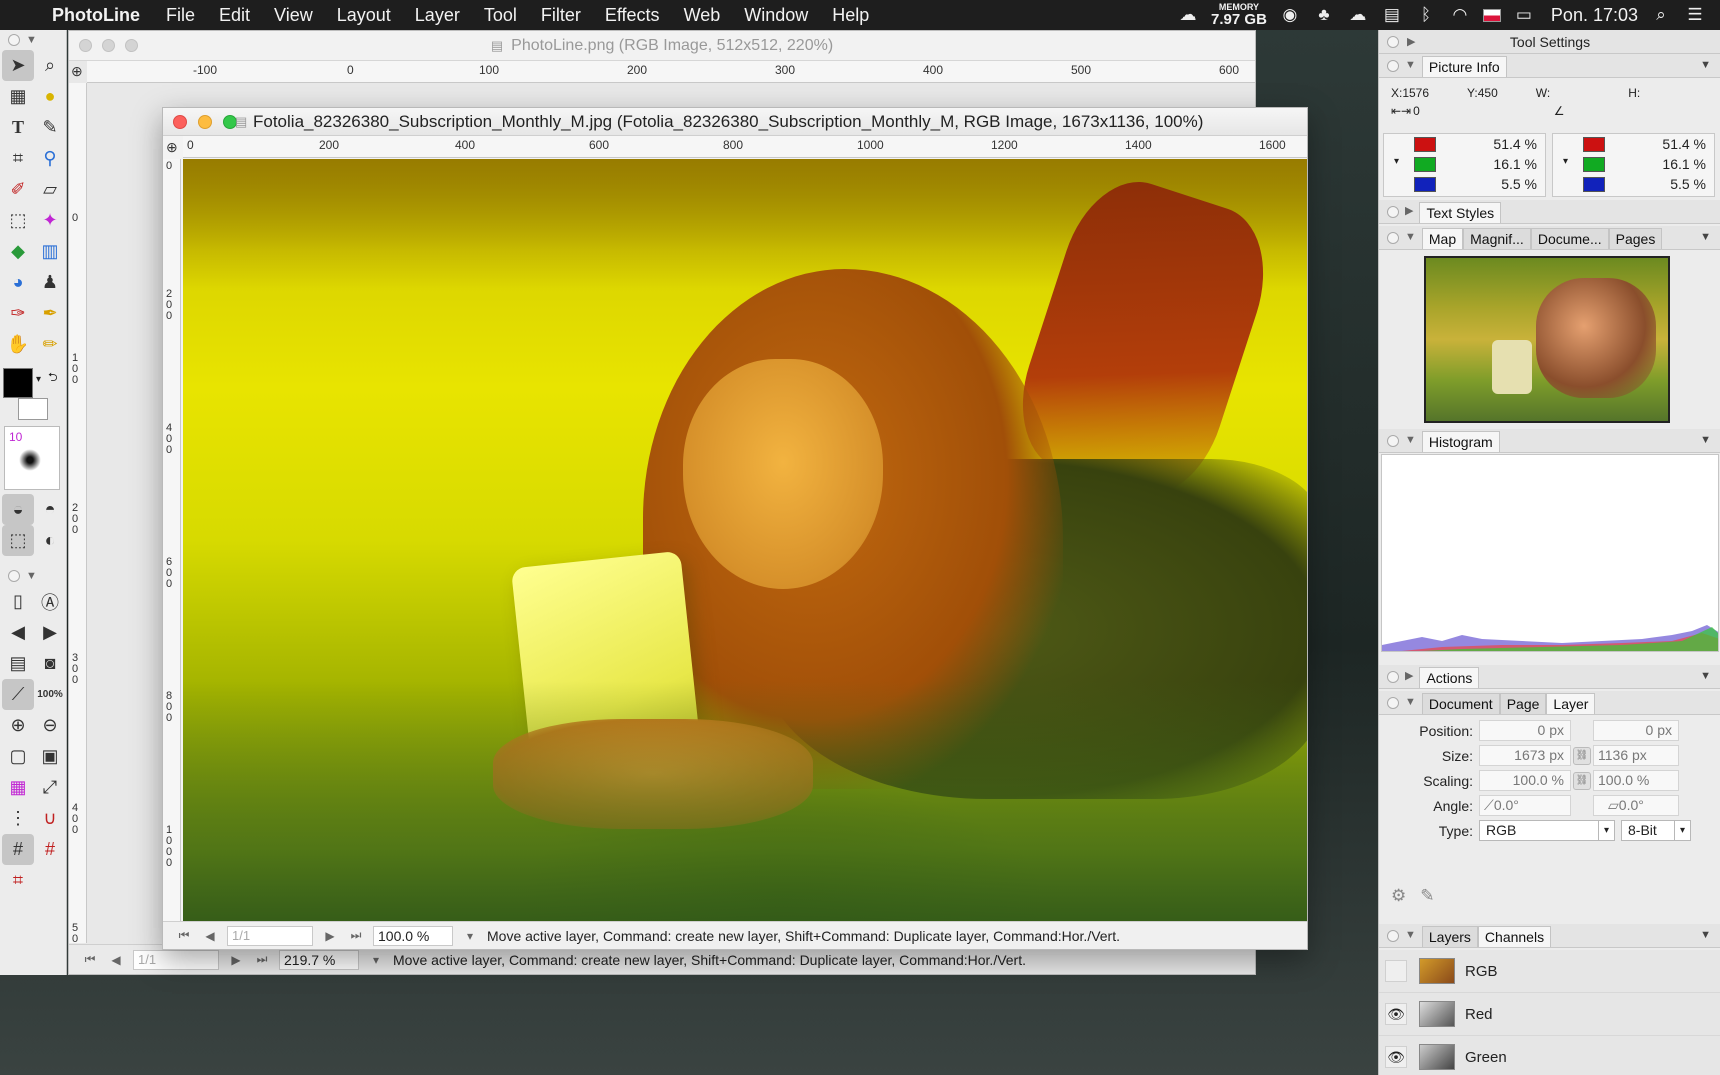  Describe the element at coordinates (50, 344) in the screenshot. I see `blur-tool-icon: ✏` at that location.